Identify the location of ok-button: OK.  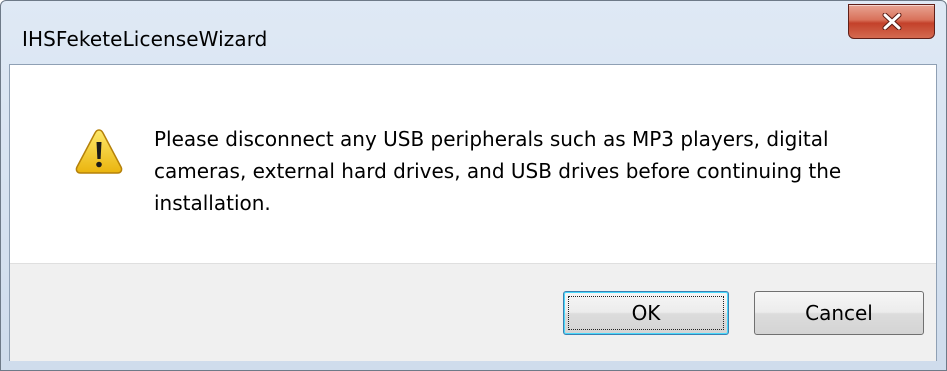
(646, 313).